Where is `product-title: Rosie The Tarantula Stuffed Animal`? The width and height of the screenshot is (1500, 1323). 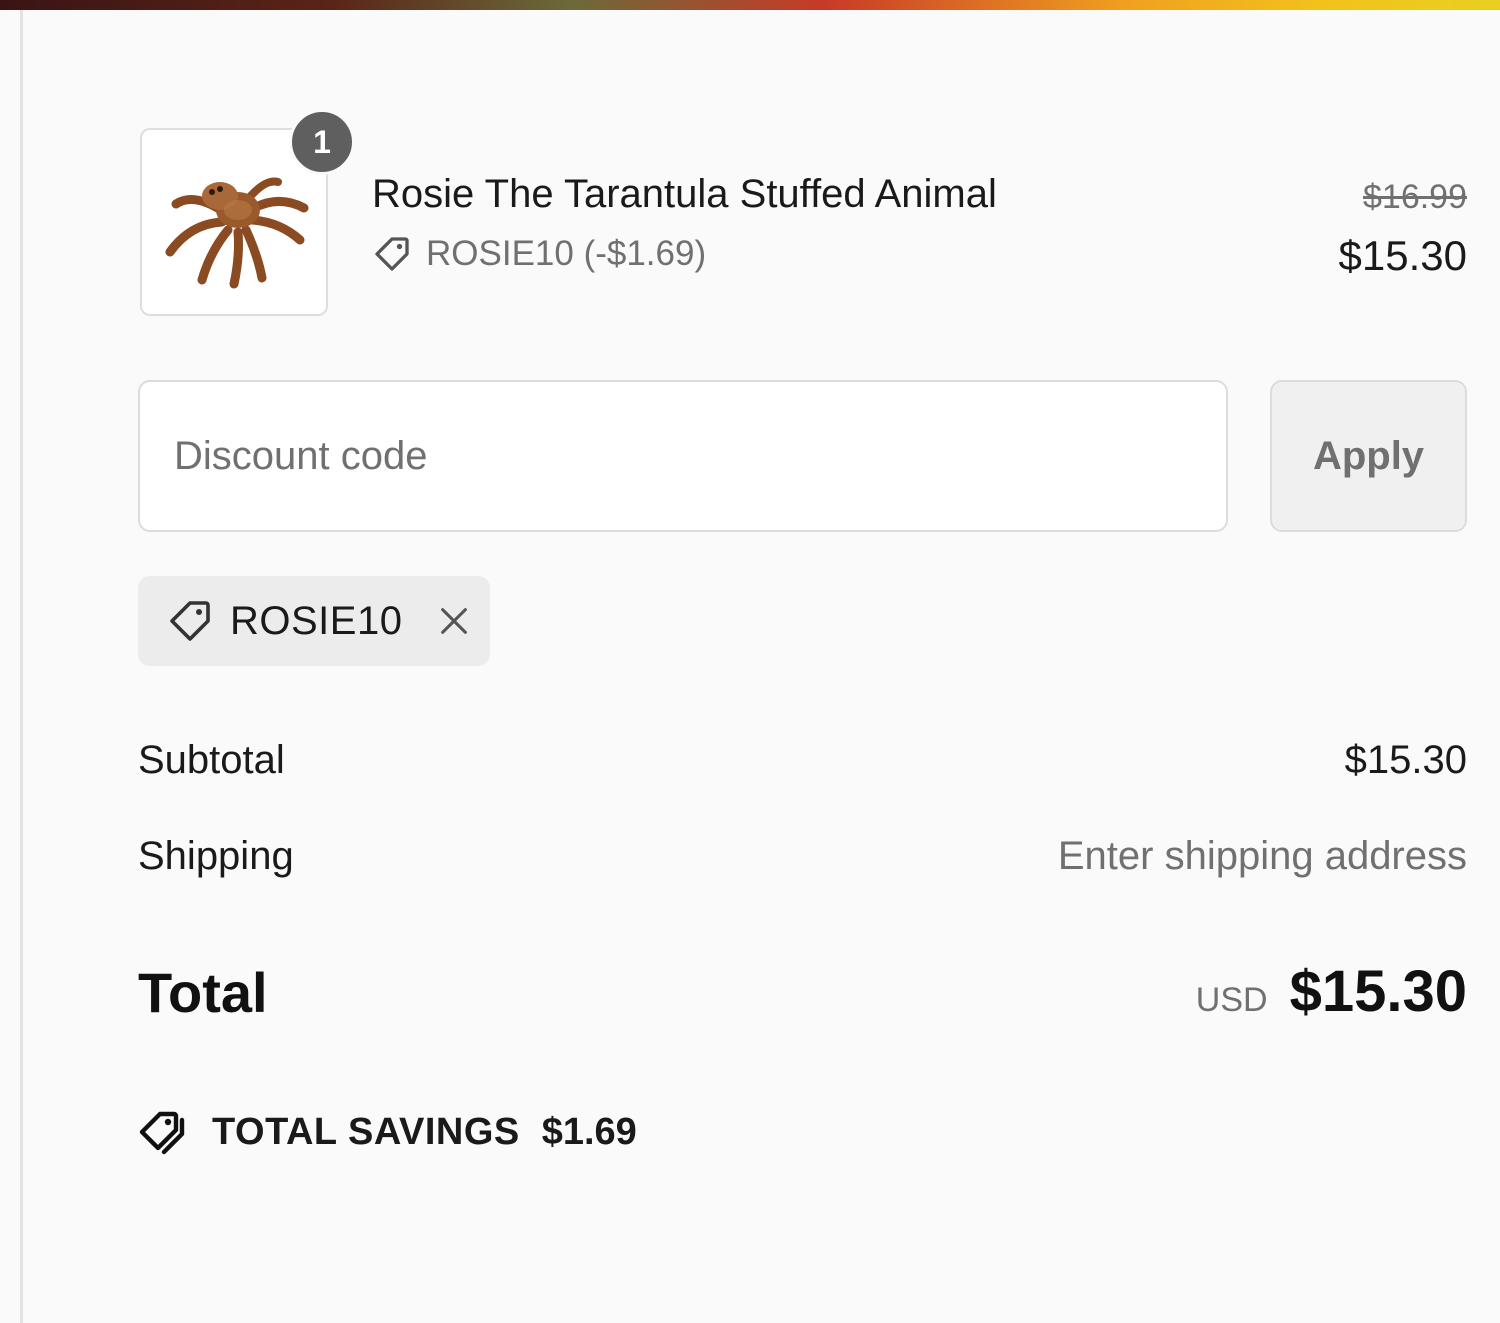 product-title: Rosie The Tarantula Stuffed Animal is located at coordinates (684, 194).